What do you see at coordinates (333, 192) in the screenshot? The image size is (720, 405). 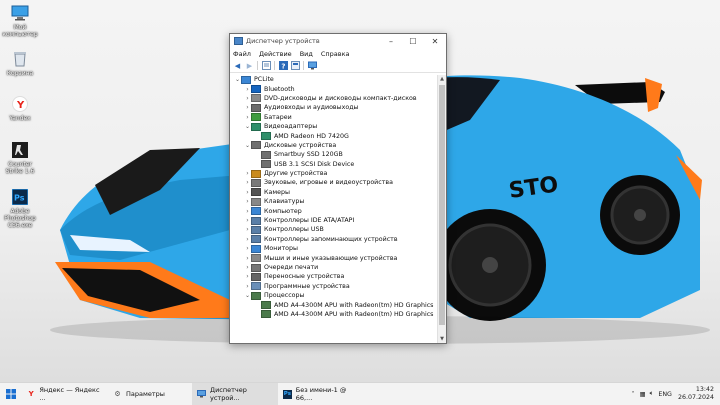 I see `tree-category-item: › Камеры` at bounding box center [333, 192].